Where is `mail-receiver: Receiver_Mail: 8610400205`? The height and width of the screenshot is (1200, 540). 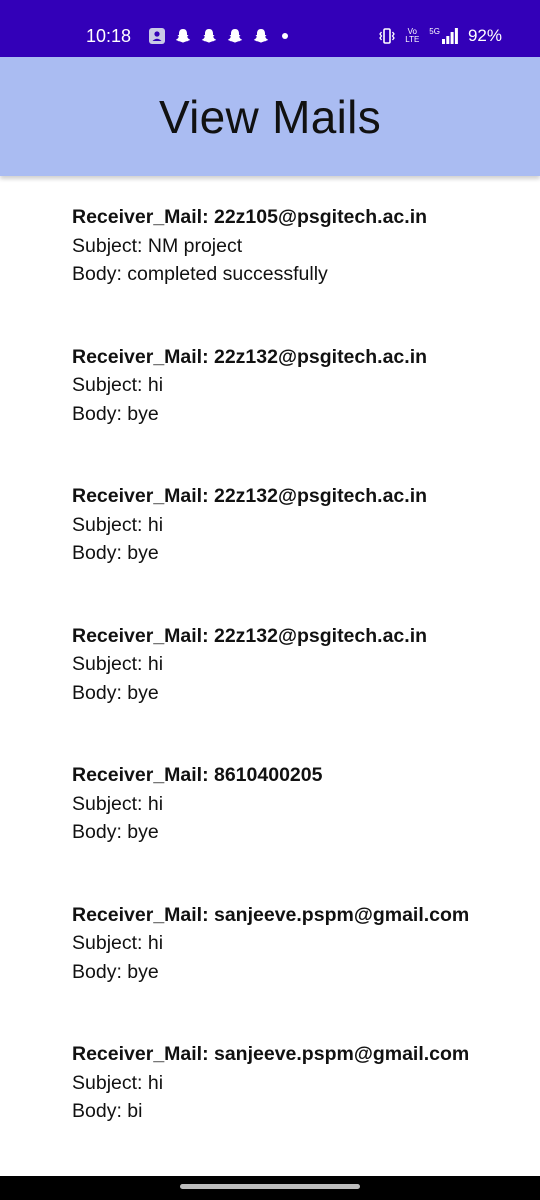
mail-receiver: Receiver_Mail: 8610400205 is located at coordinates (197, 775).